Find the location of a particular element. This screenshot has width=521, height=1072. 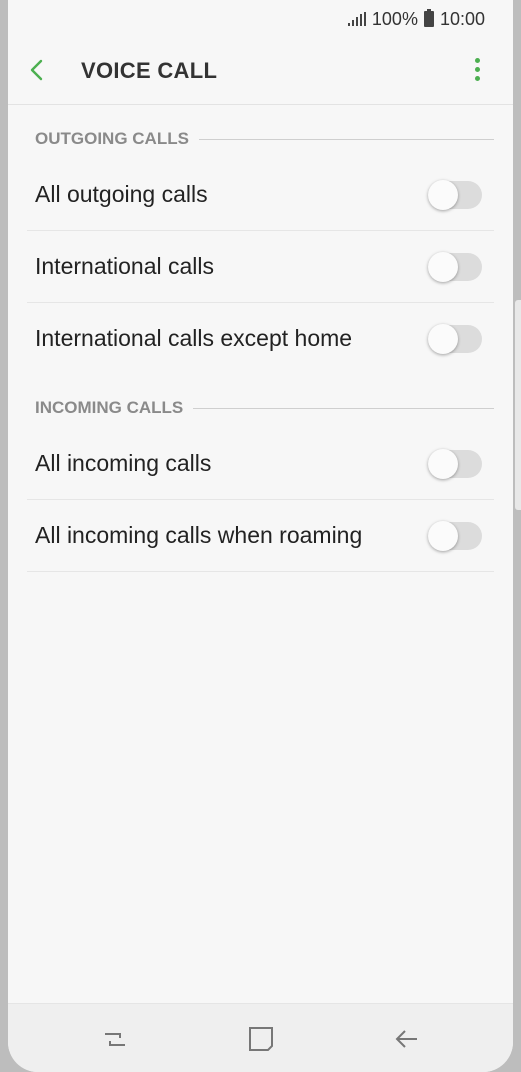

navigation-bar is located at coordinates (260, 1037).